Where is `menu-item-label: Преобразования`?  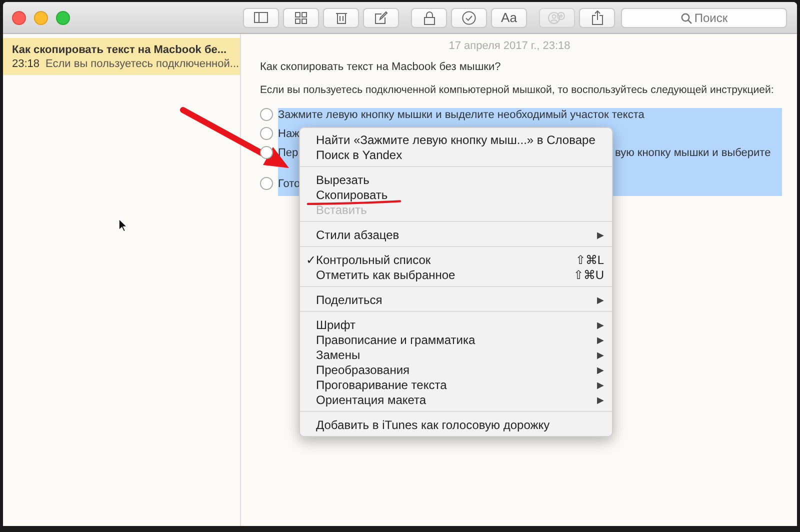 menu-item-label: Преобразования is located at coordinates (363, 369).